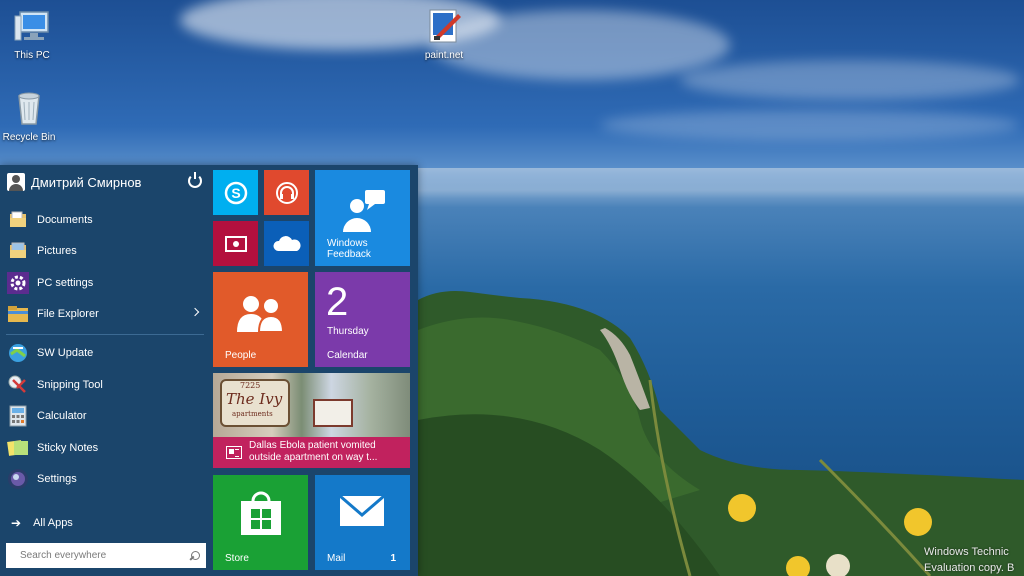  What do you see at coordinates (18, 220) in the screenshot?
I see `documents-folder-icon` at bounding box center [18, 220].